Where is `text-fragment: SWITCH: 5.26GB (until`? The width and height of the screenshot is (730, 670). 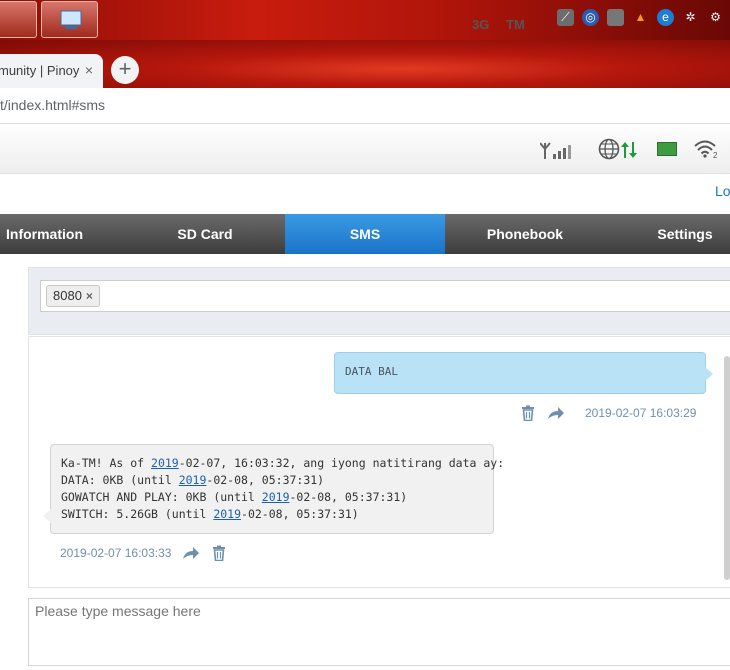
text-fragment: SWITCH: 5.26GB (until is located at coordinates (137, 514).